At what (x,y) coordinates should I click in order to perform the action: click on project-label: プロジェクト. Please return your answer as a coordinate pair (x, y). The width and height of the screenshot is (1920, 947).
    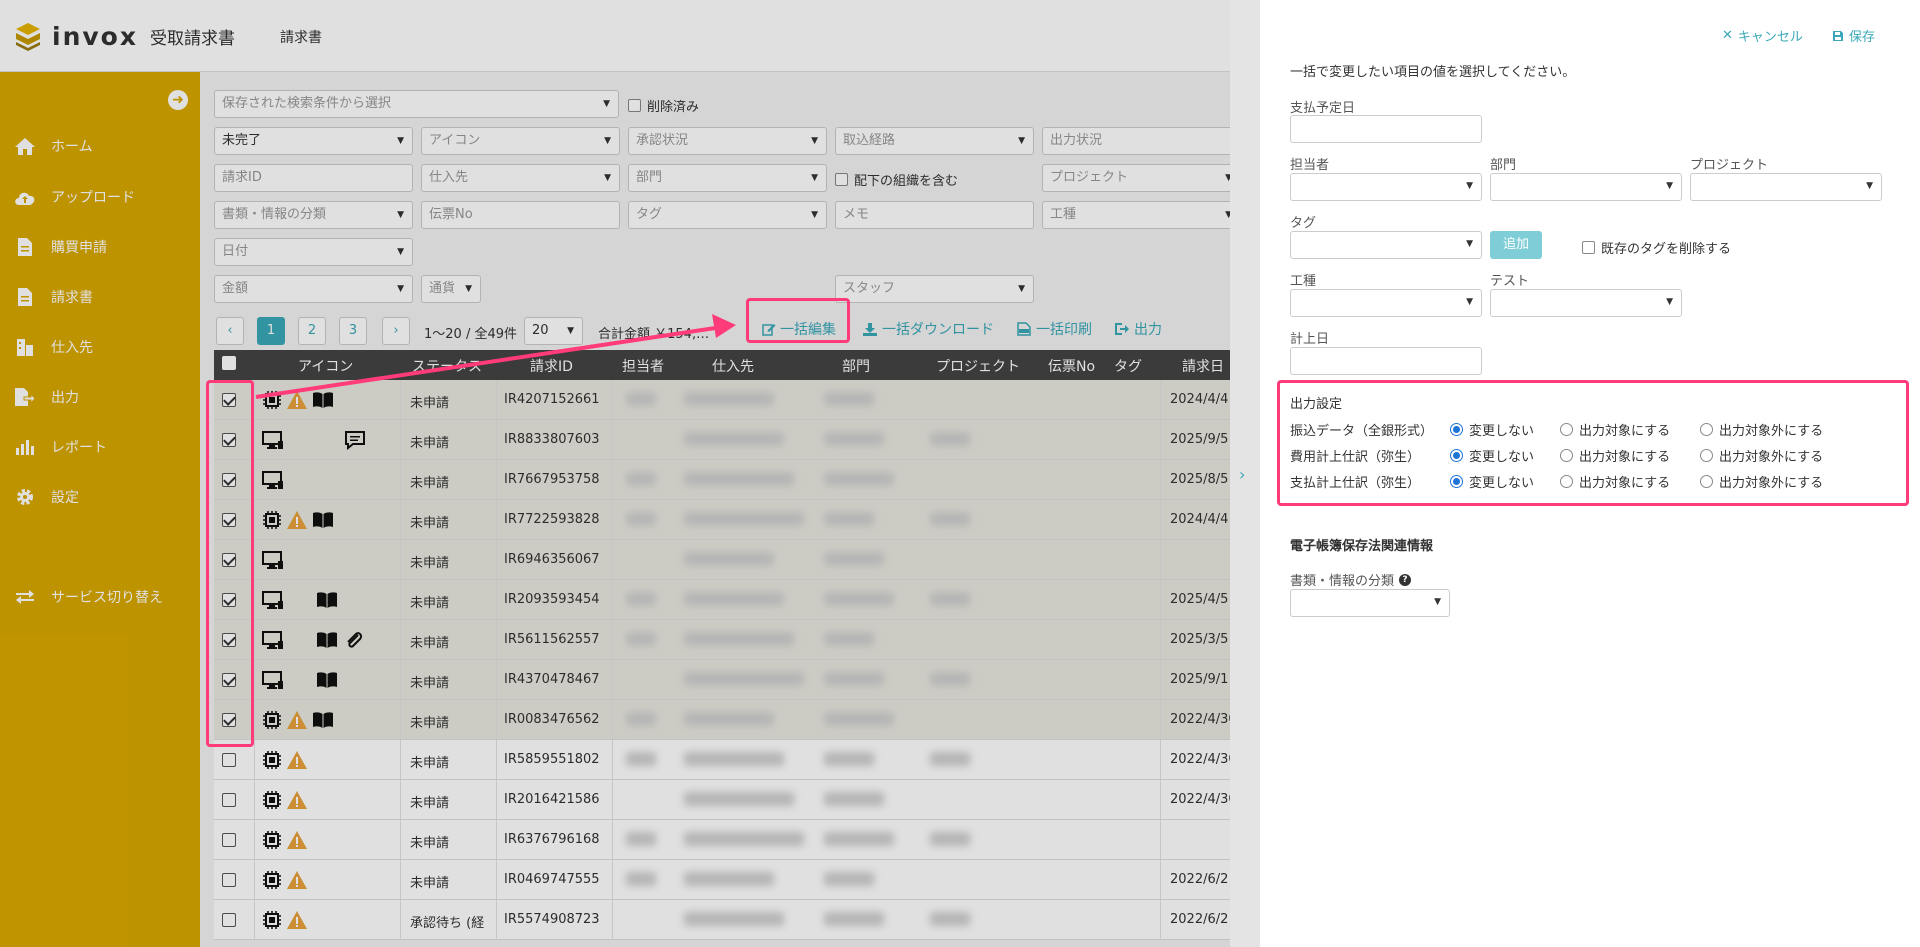
    Looking at the image, I should click on (1729, 165).